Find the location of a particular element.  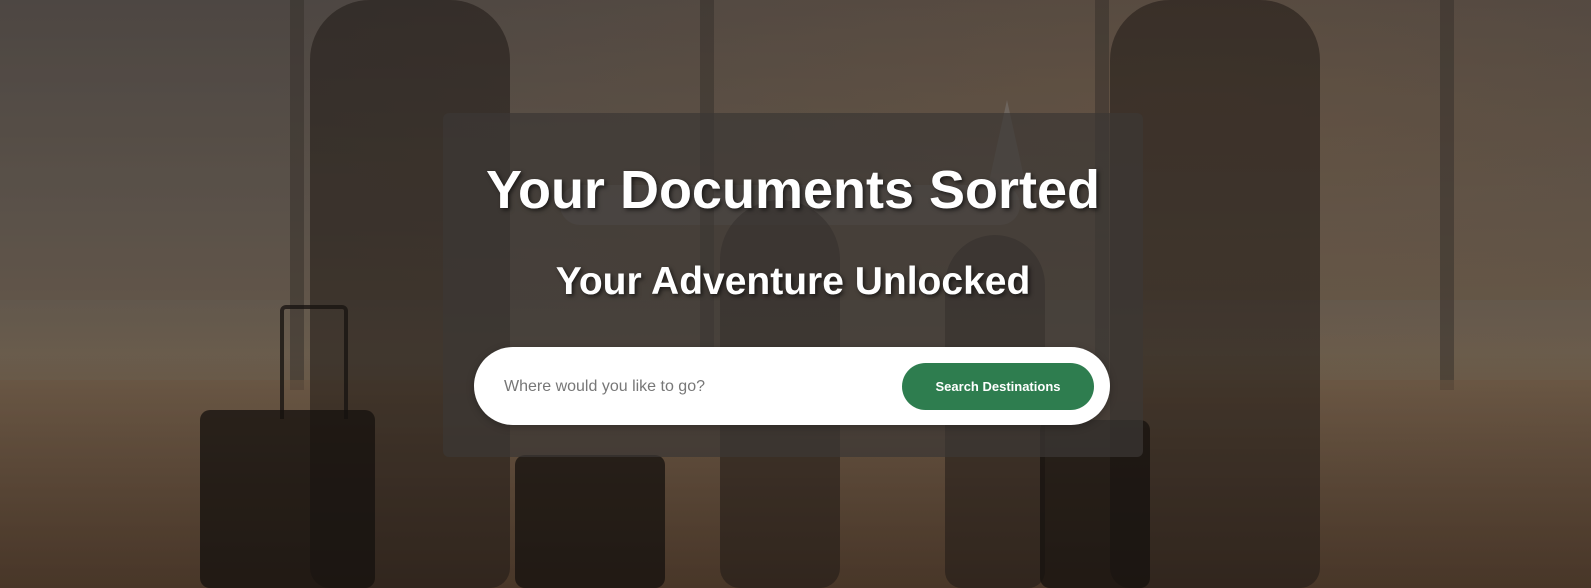

hero-title: Your Documents Sorted is located at coordinates (793, 190).